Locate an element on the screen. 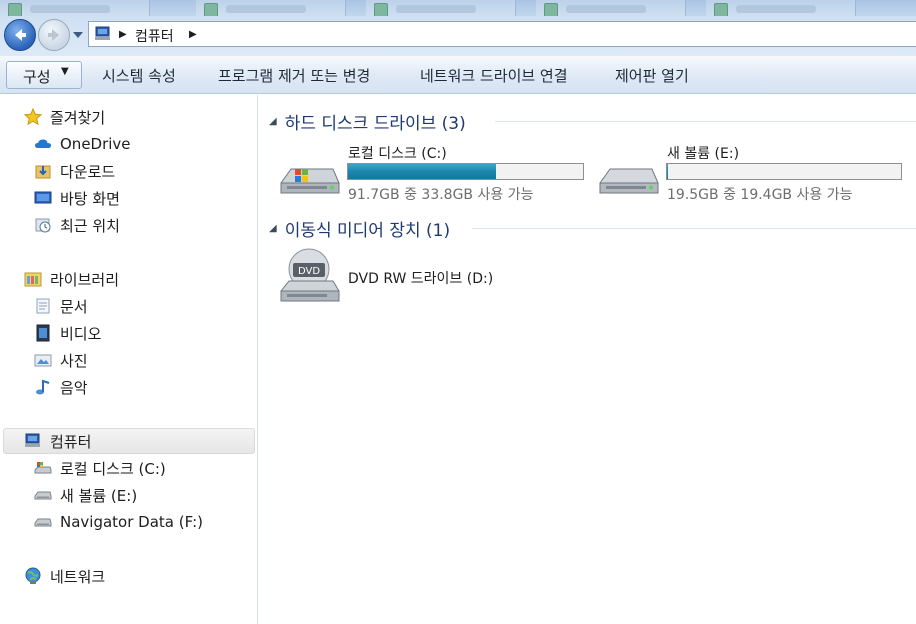 The height and width of the screenshot is (624, 916). nav-item-drive-e: 새 볼륨 (E:) is located at coordinates (85, 495).